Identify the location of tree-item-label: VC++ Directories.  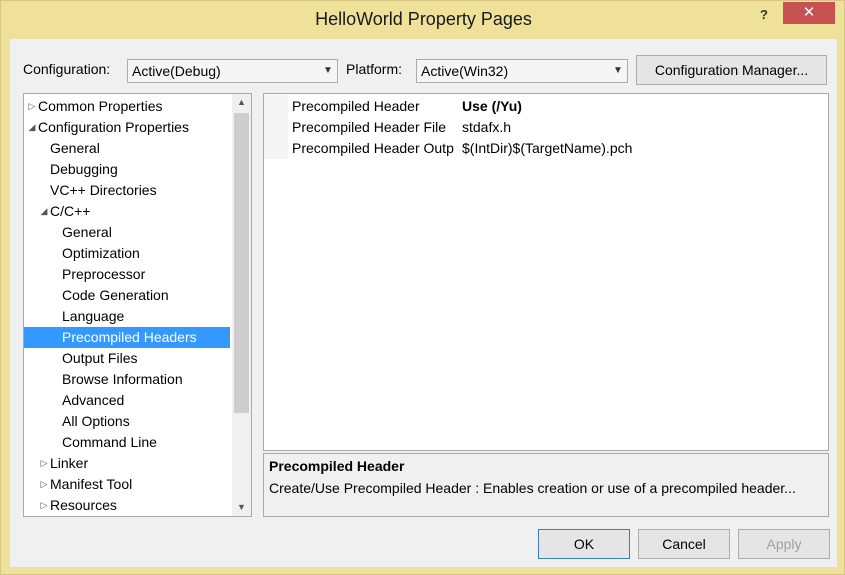
(103, 190).